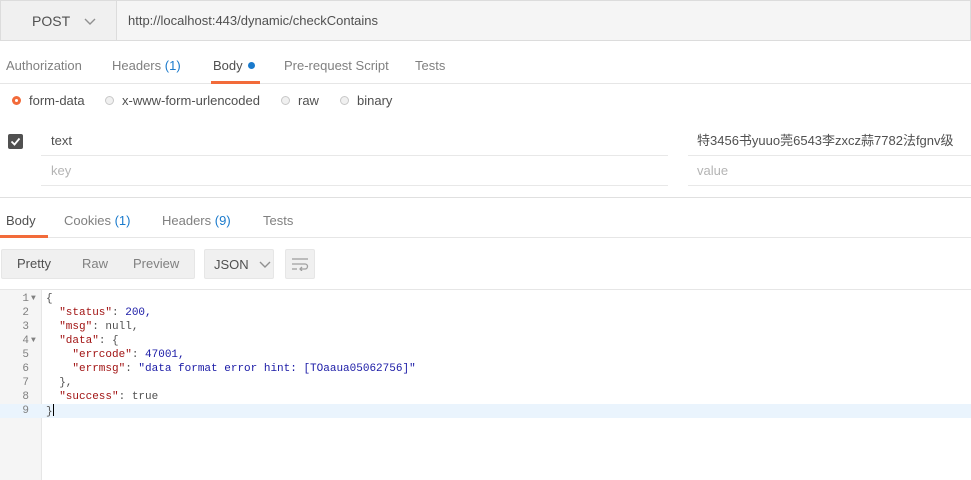  I want to click on code-punct: }, so click(49, 412).